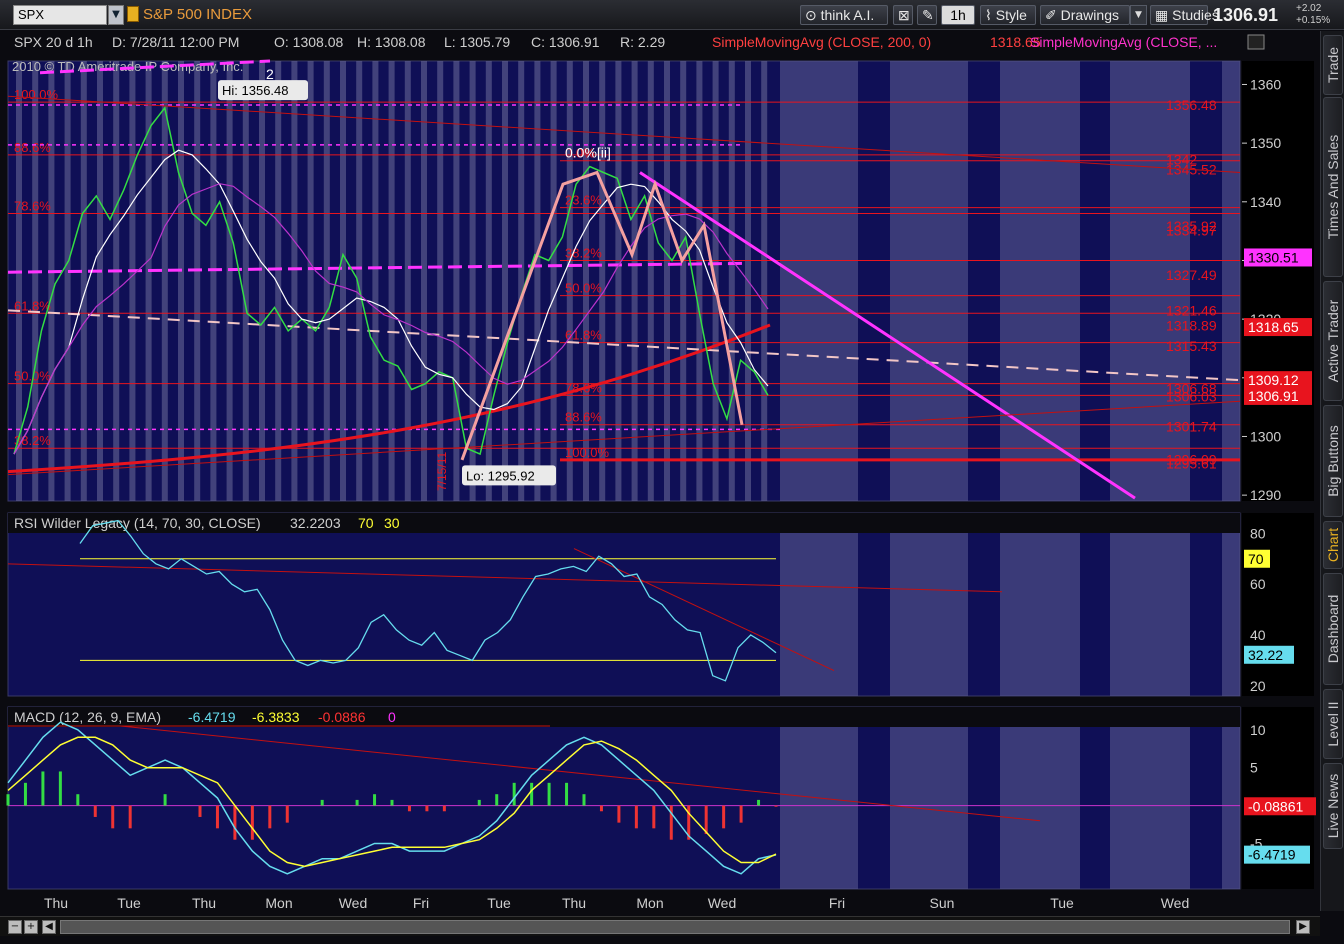 The width and height of the screenshot is (1344, 944). Describe the element at coordinates (847, 15) in the screenshot. I see `think-ai-label: think A.I.` at that location.